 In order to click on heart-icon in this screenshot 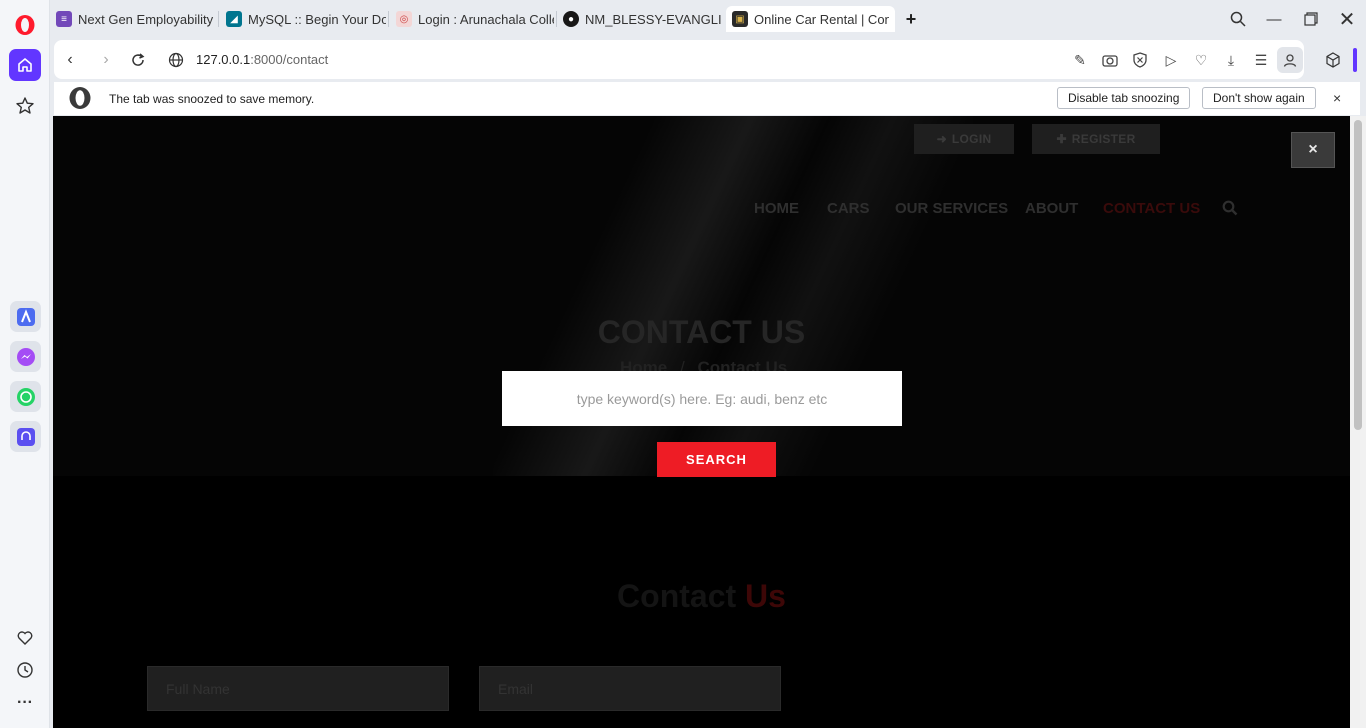, I will do `click(25, 638)`.